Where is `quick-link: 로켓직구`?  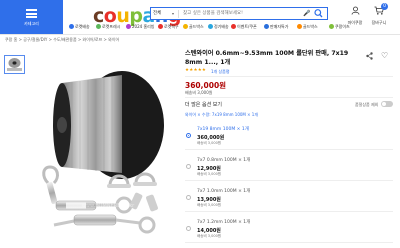 quick-link: 로켓직구 is located at coordinates (168, 27).